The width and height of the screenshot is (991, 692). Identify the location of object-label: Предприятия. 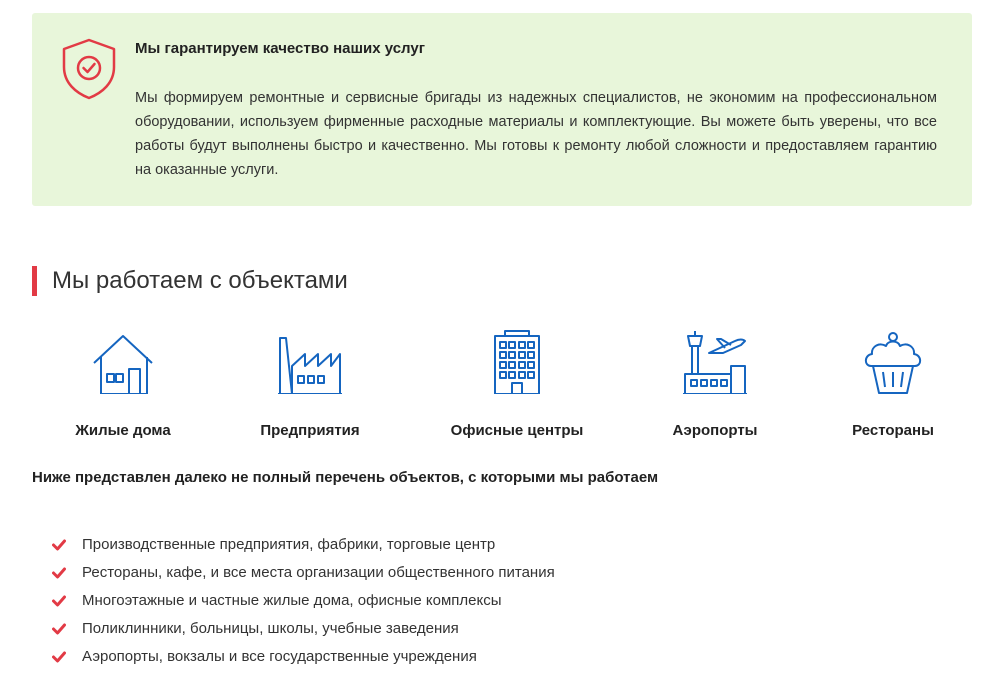
(310, 430).